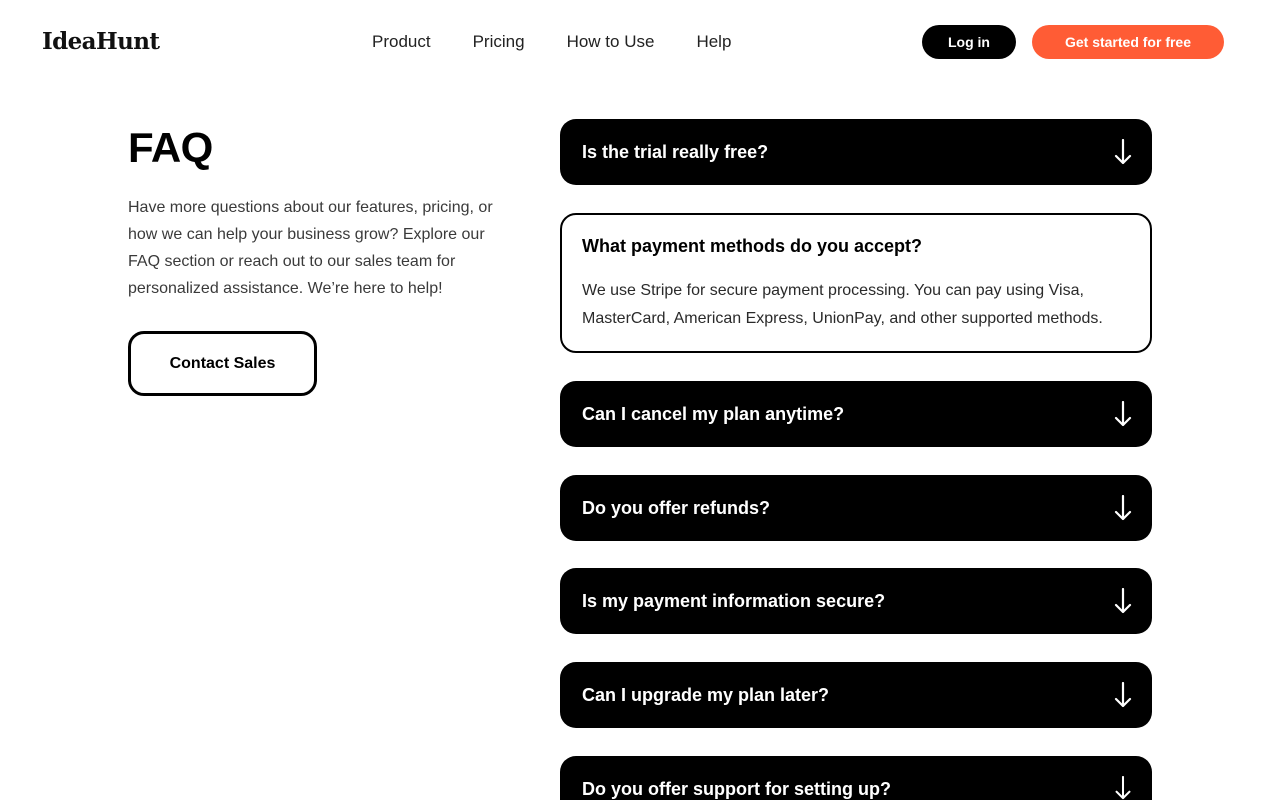 This screenshot has height=801, width=1280. Describe the element at coordinates (499, 42) in the screenshot. I see `nav-item-pricing: Pricing` at that location.